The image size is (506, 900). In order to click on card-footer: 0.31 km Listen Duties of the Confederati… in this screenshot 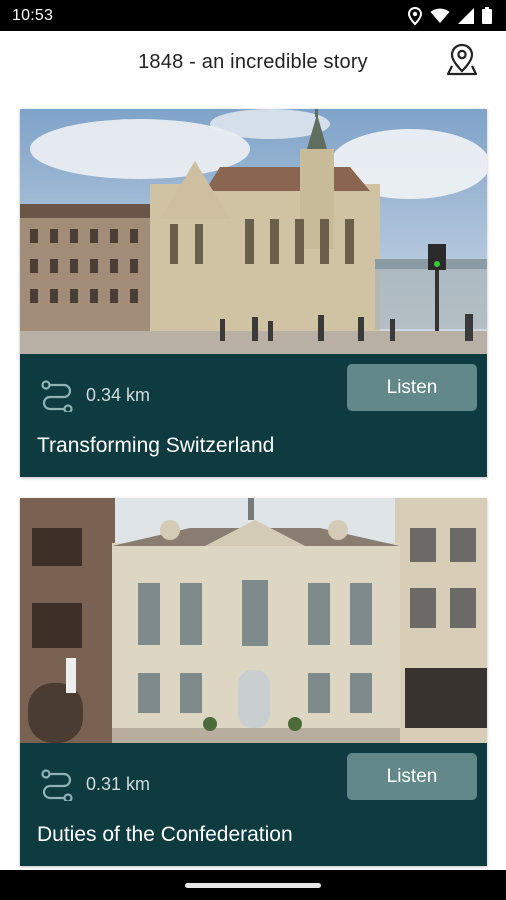, I will do `click(253, 804)`.